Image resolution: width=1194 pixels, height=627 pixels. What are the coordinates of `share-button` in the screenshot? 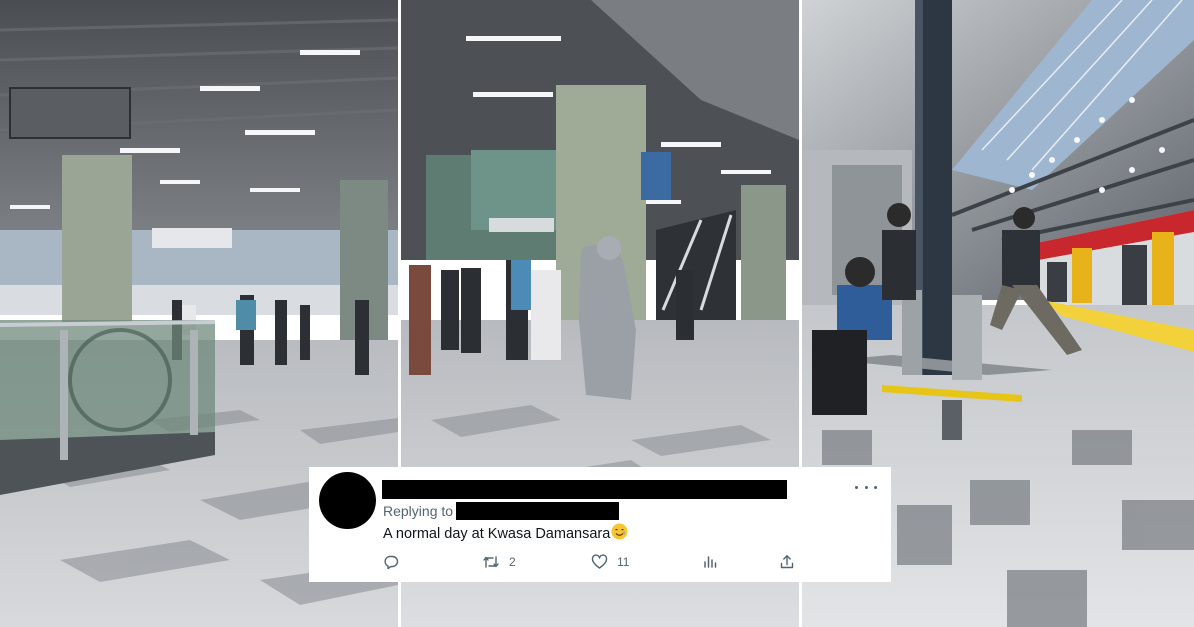 It's located at (791, 562).